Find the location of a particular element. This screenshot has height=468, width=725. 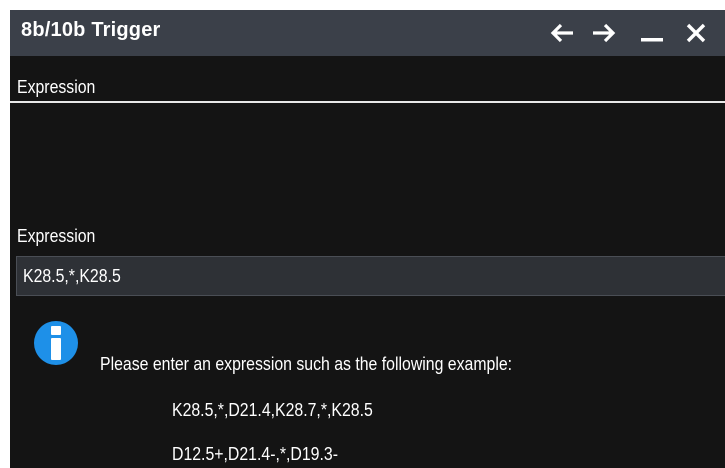

expression-input: K28.5,*,K28.5 is located at coordinates (370, 276).